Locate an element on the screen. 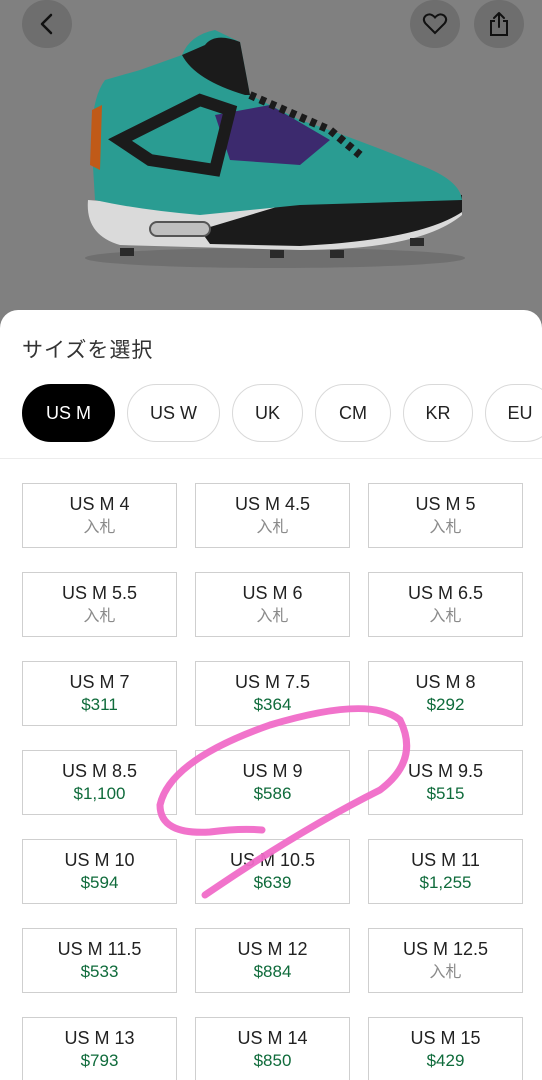  size-label: US M 11.5 is located at coordinates (99, 949).